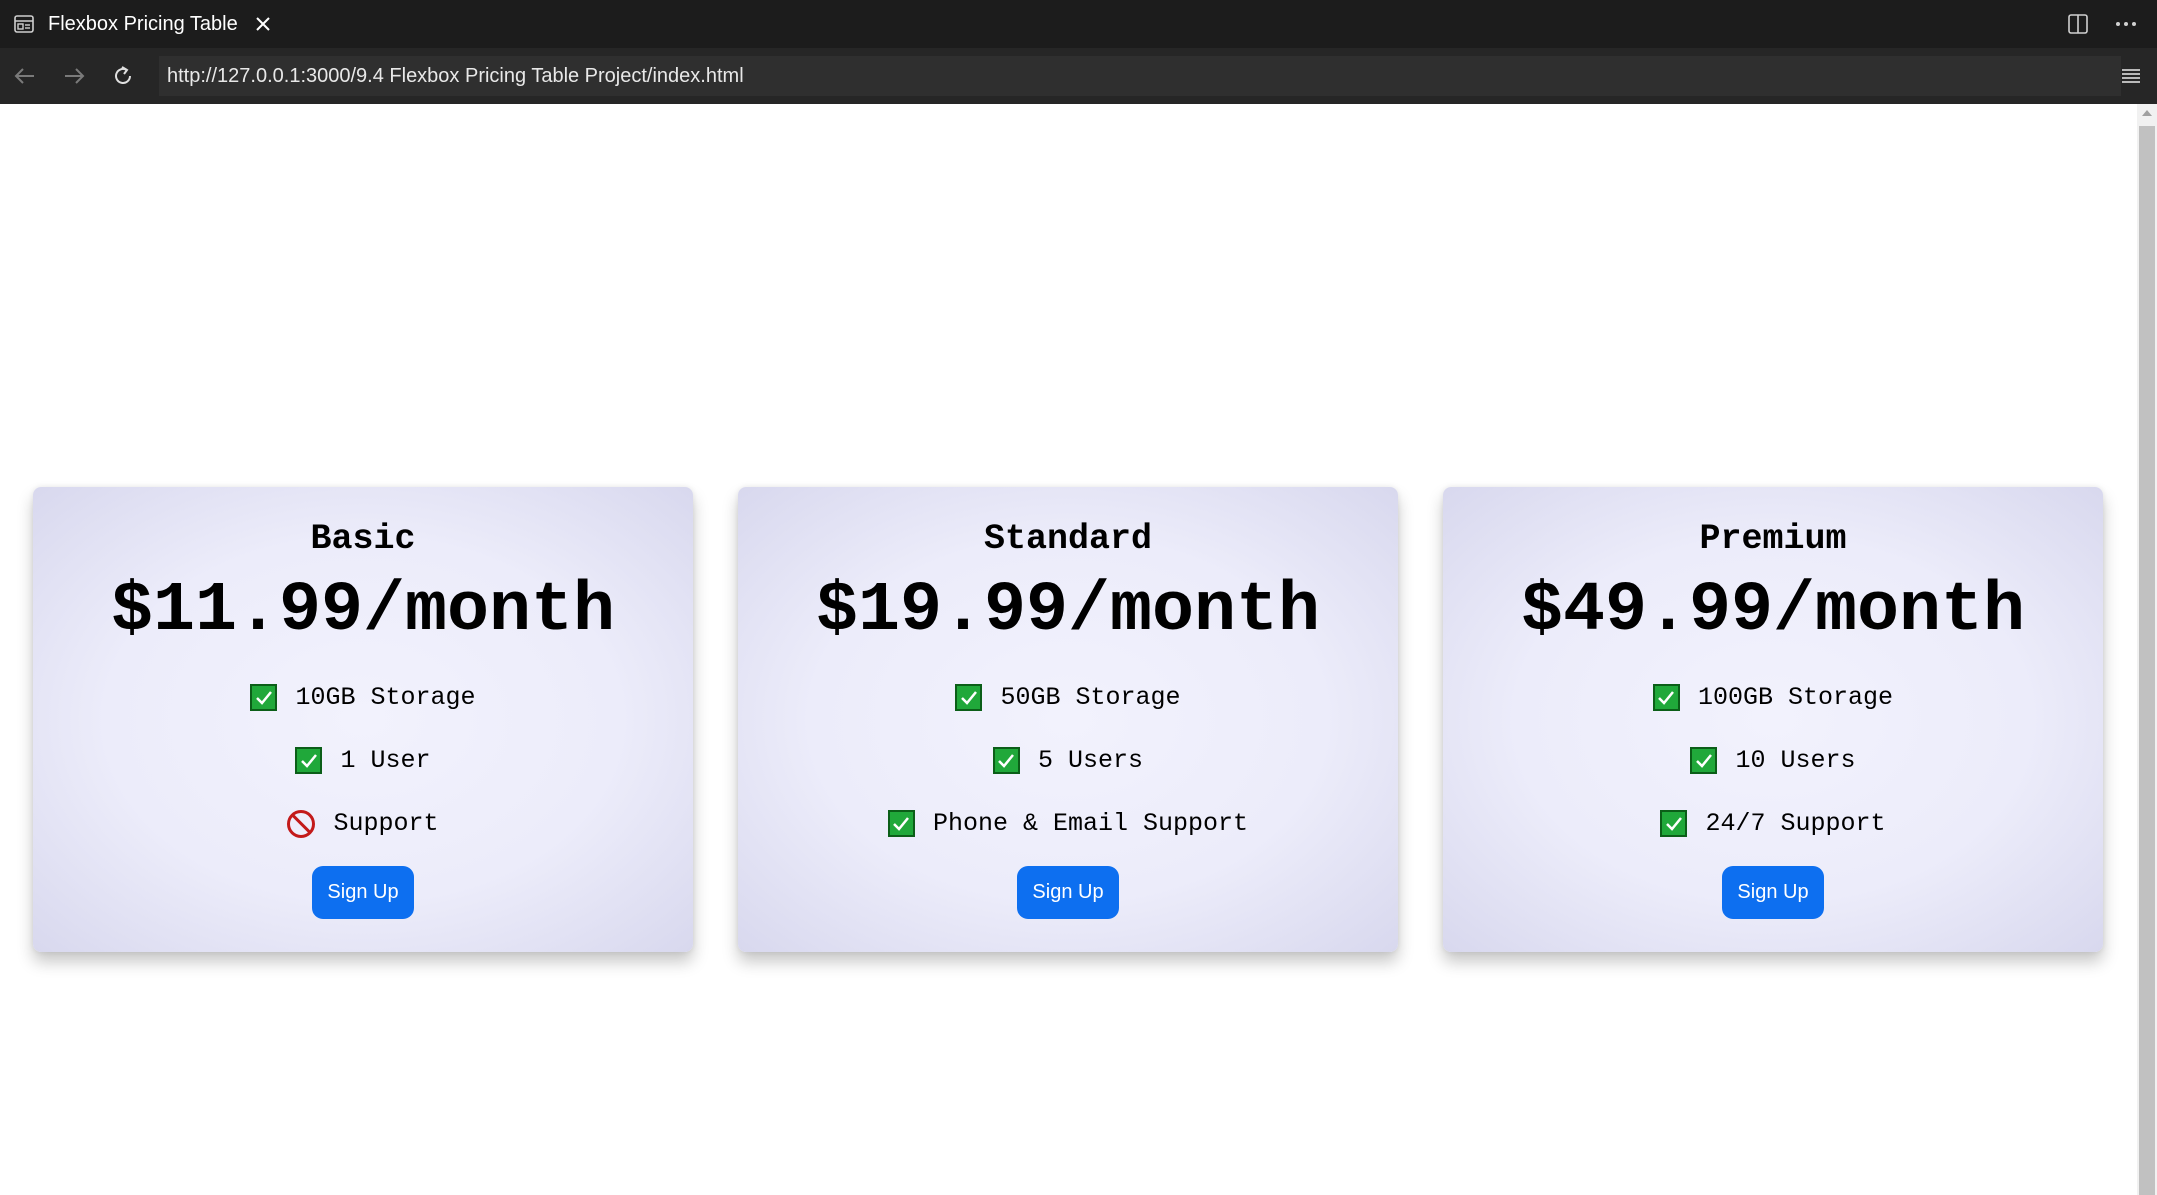 This screenshot has height=1195, width=2157. I want to click on feature-item: 1 User, so click(363, 760).